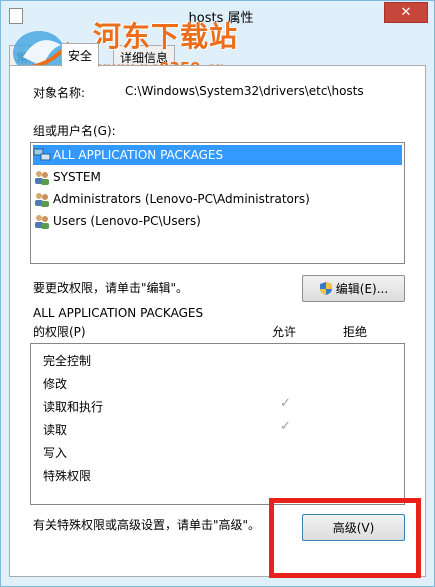  What do you see at coordinates (244, 91) in the screenshot?
I see `object-name-value: C:\Windows\System32\drivers\etc\hosts` at bounding box center [244, 91].